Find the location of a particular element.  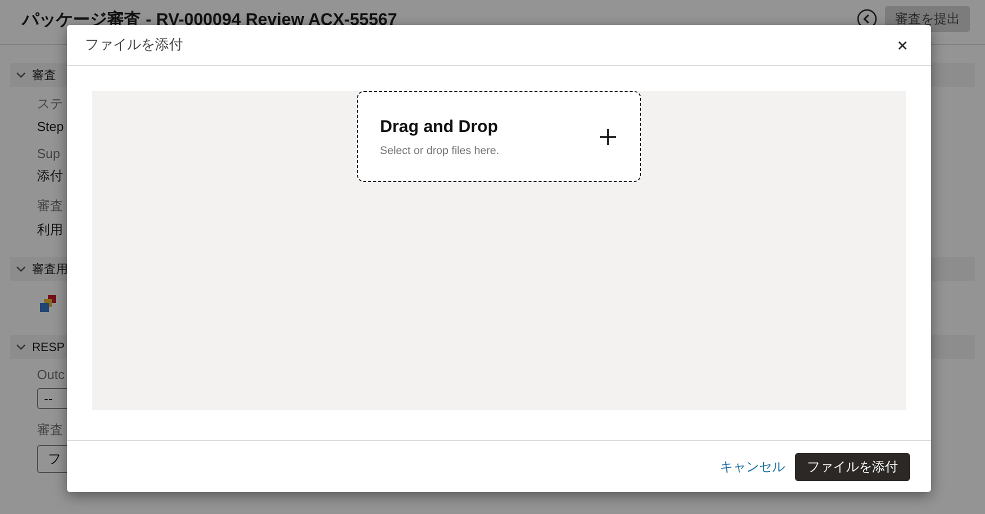

drop-zone: Drag and Drop Select or drop files here. is located at coordinates (499, 136).